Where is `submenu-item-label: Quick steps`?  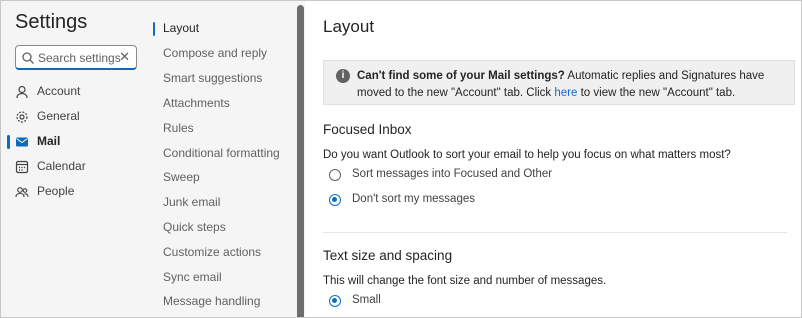 submenu-item-label: Quick steps is located at coordinates (194, 227).